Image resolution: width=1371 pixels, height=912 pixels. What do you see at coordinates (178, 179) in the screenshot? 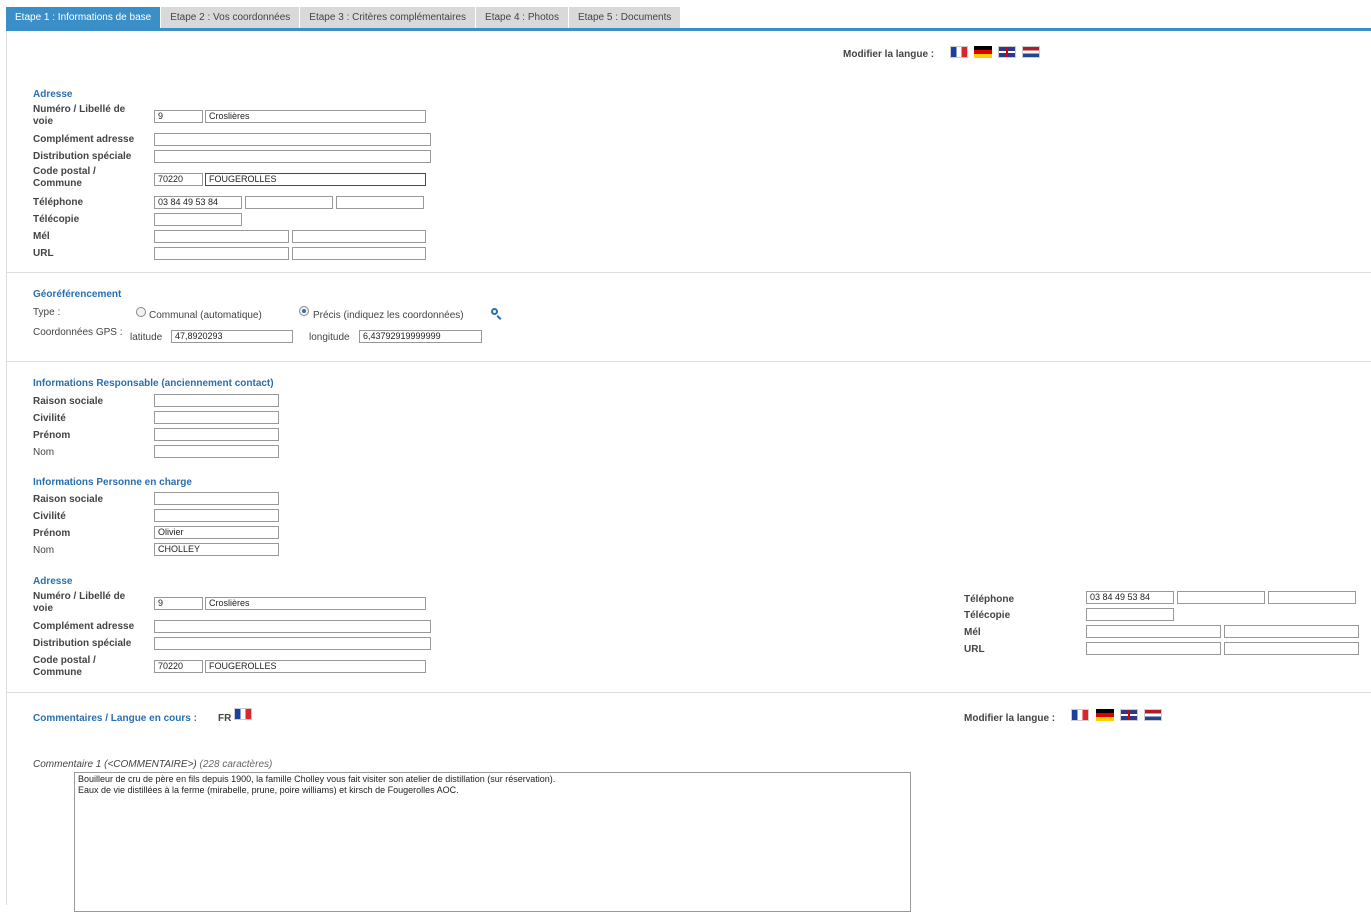
I see `postal-code-input: 70220` at bounding box center [178, 179].